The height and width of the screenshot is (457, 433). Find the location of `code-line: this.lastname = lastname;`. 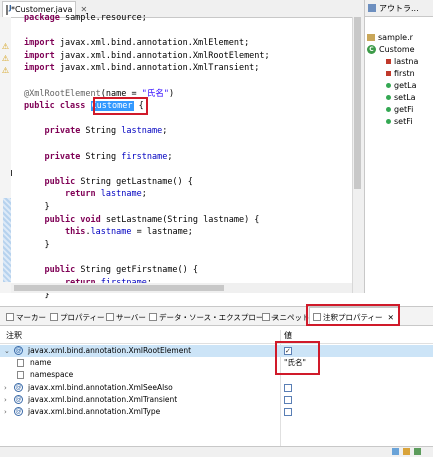

code-line: this.lastname = lastname; is located at coordinates (108, 232).